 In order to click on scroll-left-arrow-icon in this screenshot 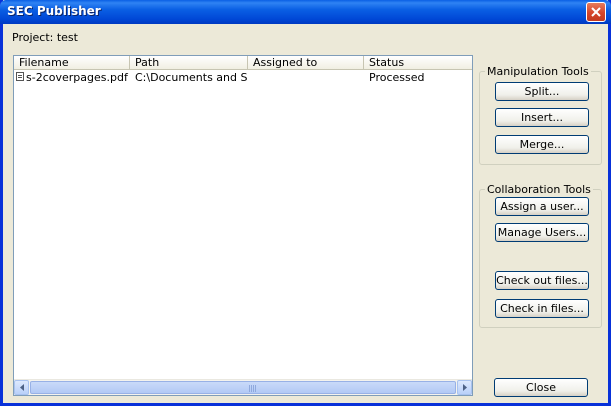, I will do `click(21, 387)`.